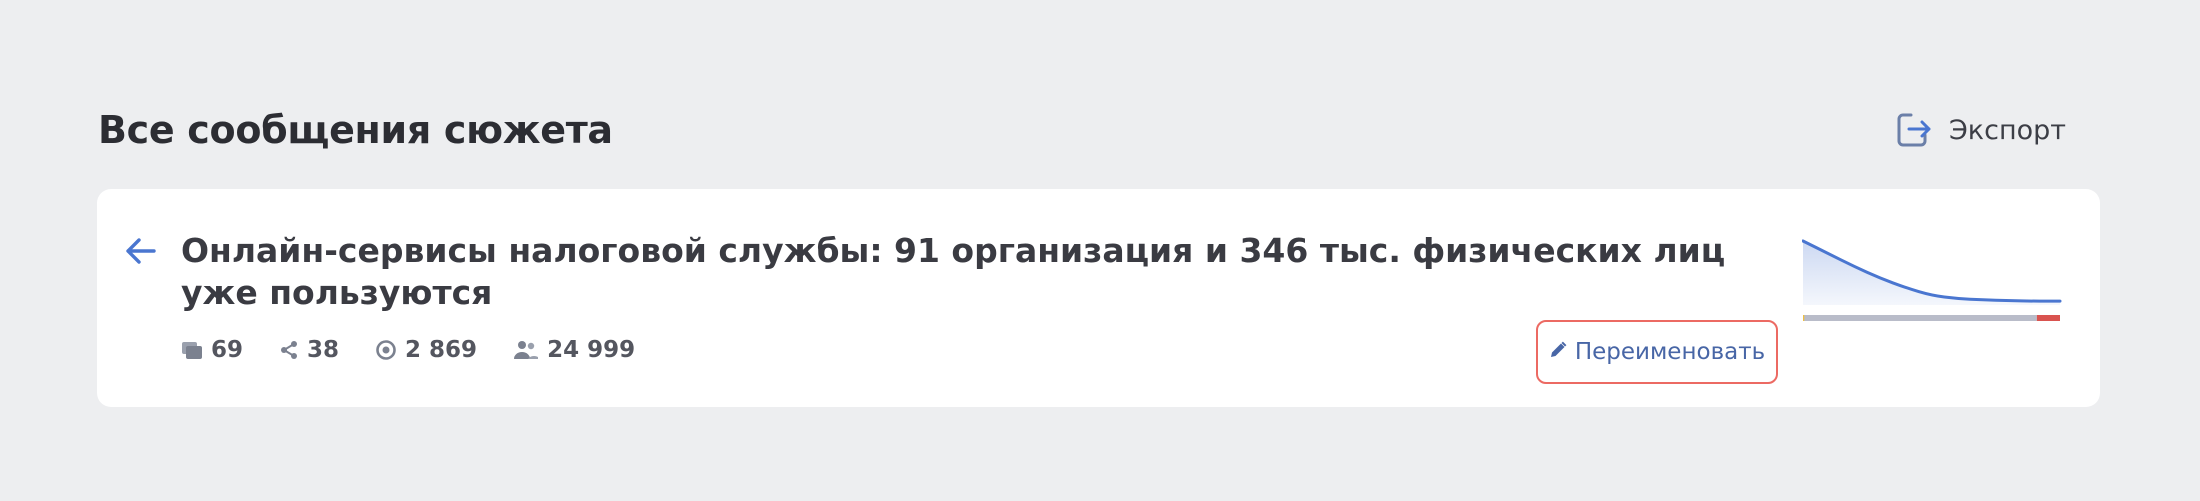  Describe the element at coordinates (1558, 352) in the screenshot. I see `pencil-icon` at that location.